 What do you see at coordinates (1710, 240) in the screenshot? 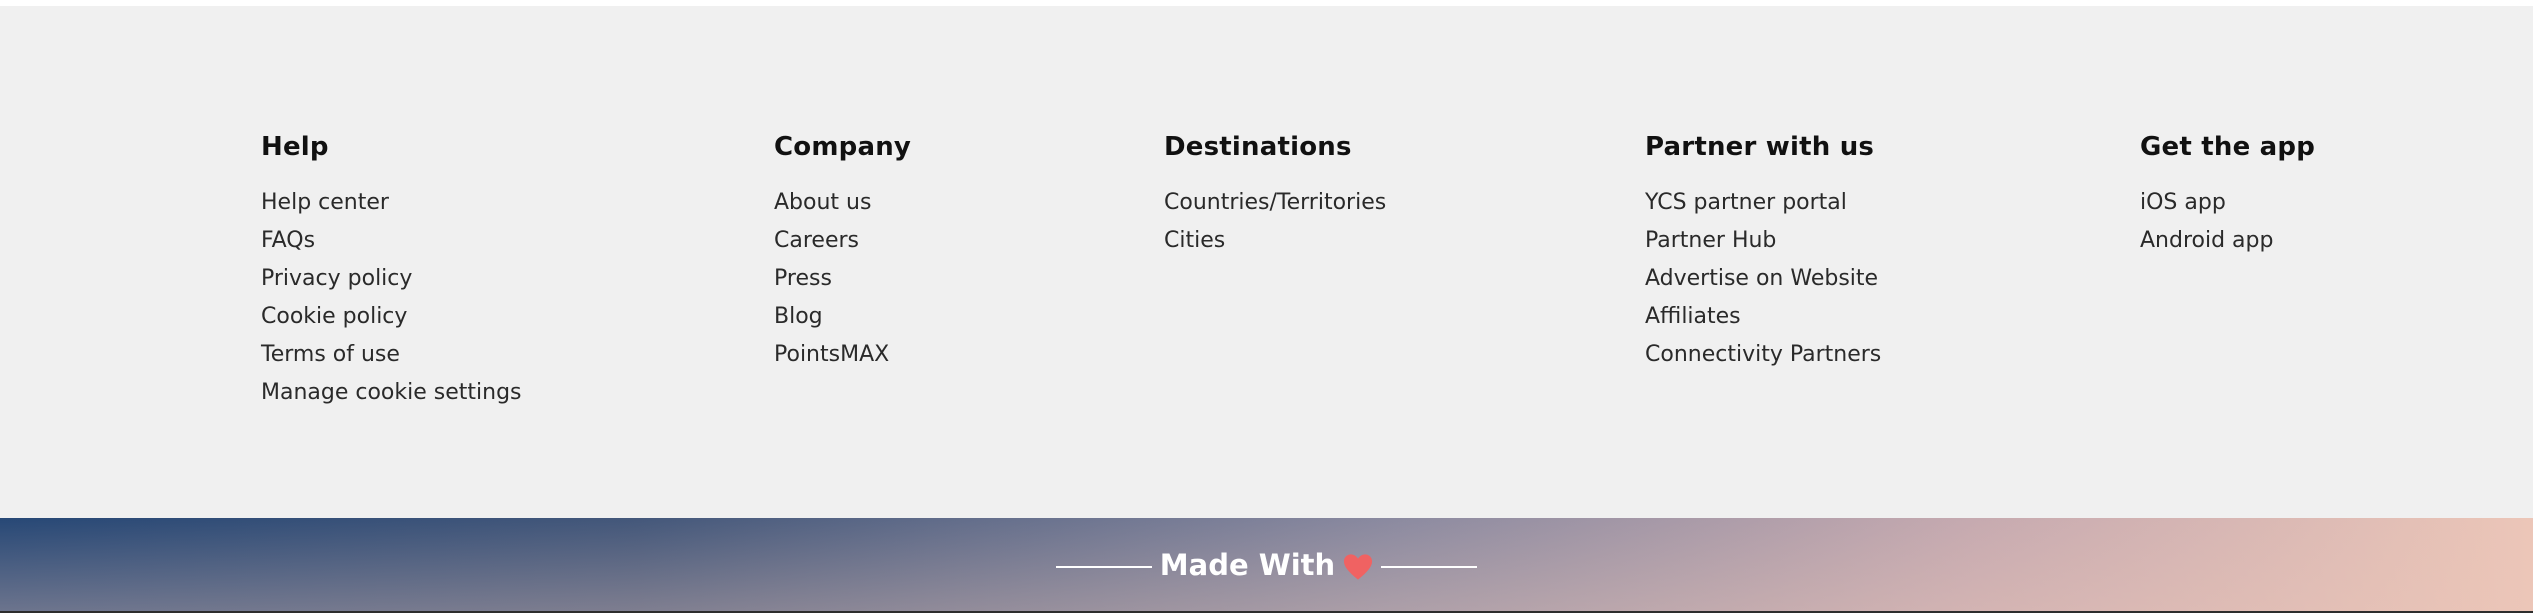
I see `partner-hub-link: Partner Hub` at bounding box center [1710, 240].